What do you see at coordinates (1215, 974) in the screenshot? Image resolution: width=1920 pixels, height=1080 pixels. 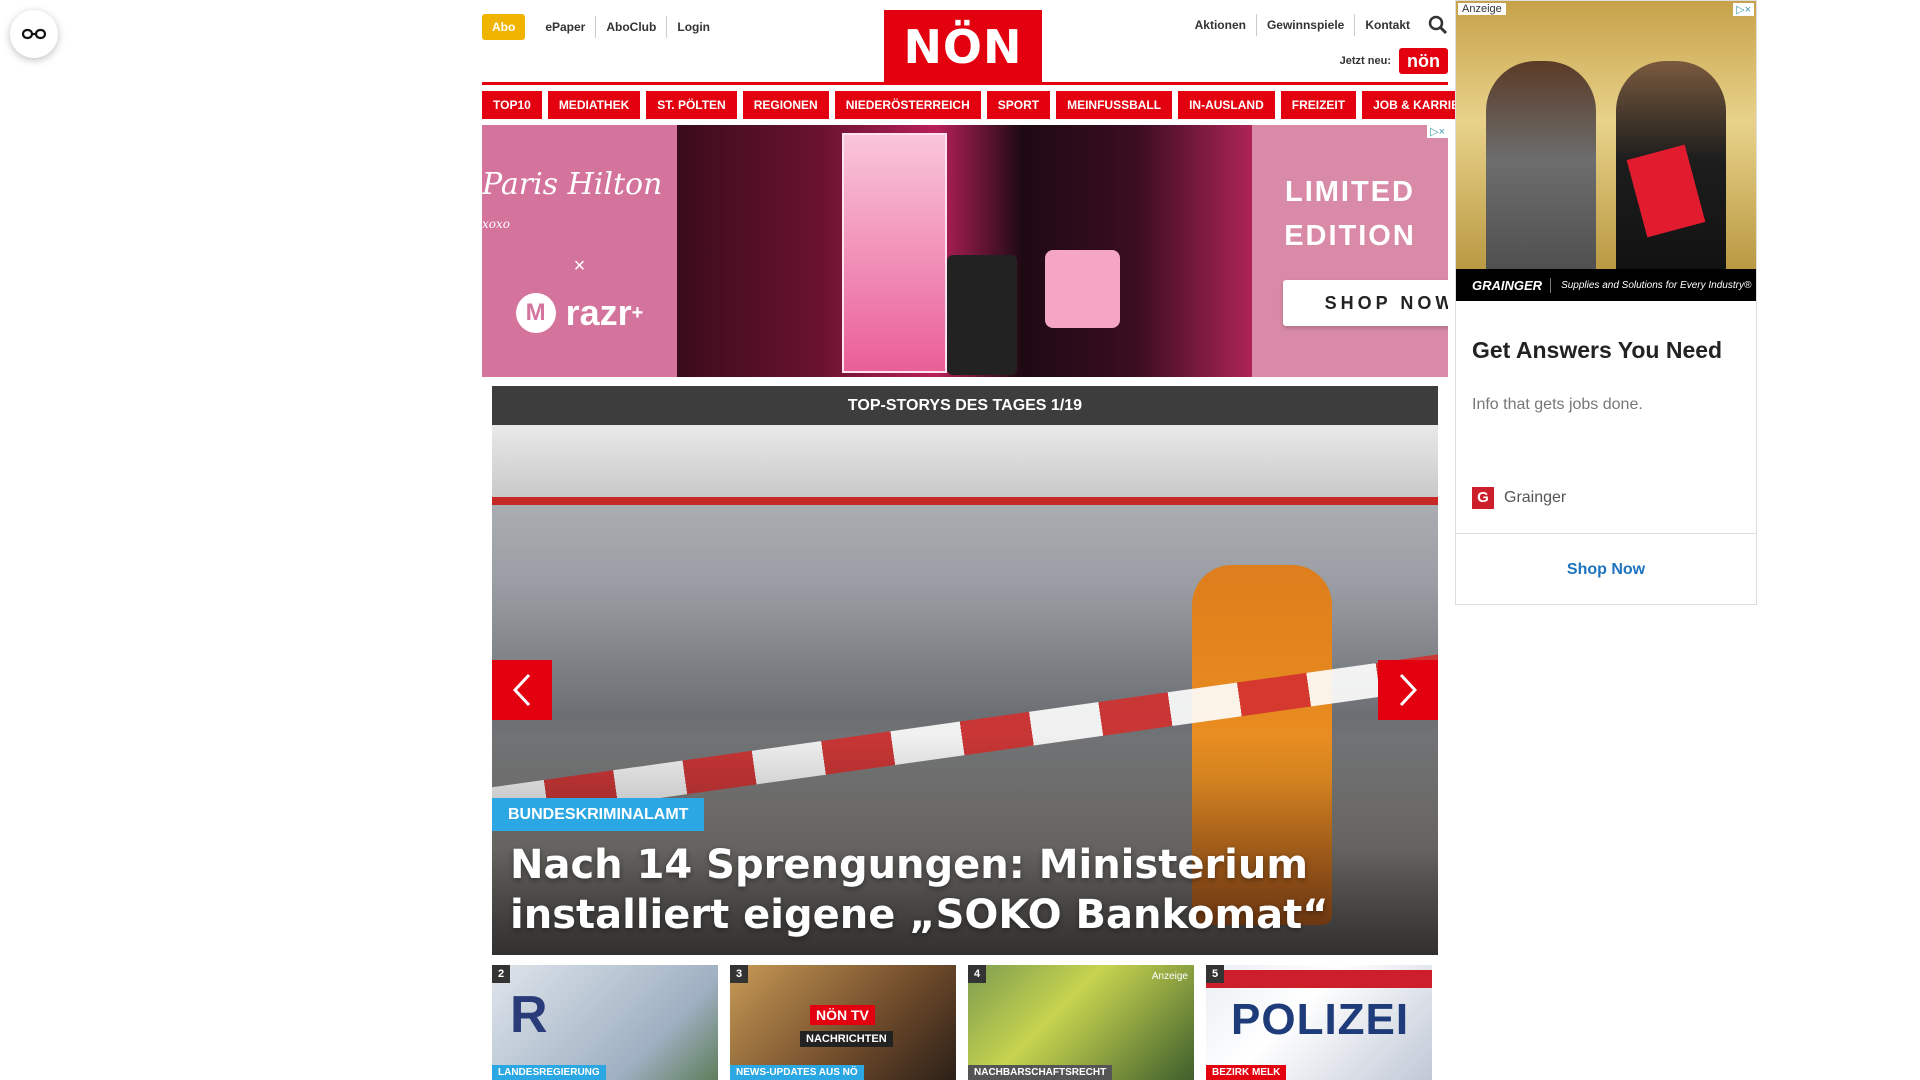 I see `thumb-number: 5` at bounding box center [1215, 974].